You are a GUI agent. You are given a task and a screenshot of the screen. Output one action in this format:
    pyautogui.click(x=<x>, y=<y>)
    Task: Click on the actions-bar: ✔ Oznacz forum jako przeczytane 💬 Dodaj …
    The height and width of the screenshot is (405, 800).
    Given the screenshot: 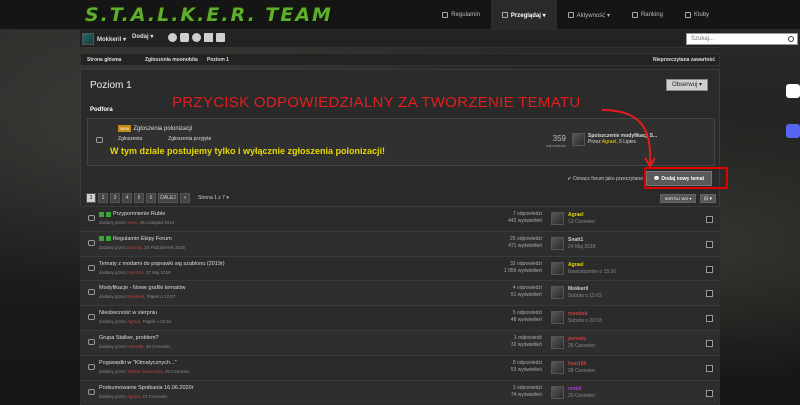 What is the action you would take?
    pyautogui.click(x=401, y=179)
    